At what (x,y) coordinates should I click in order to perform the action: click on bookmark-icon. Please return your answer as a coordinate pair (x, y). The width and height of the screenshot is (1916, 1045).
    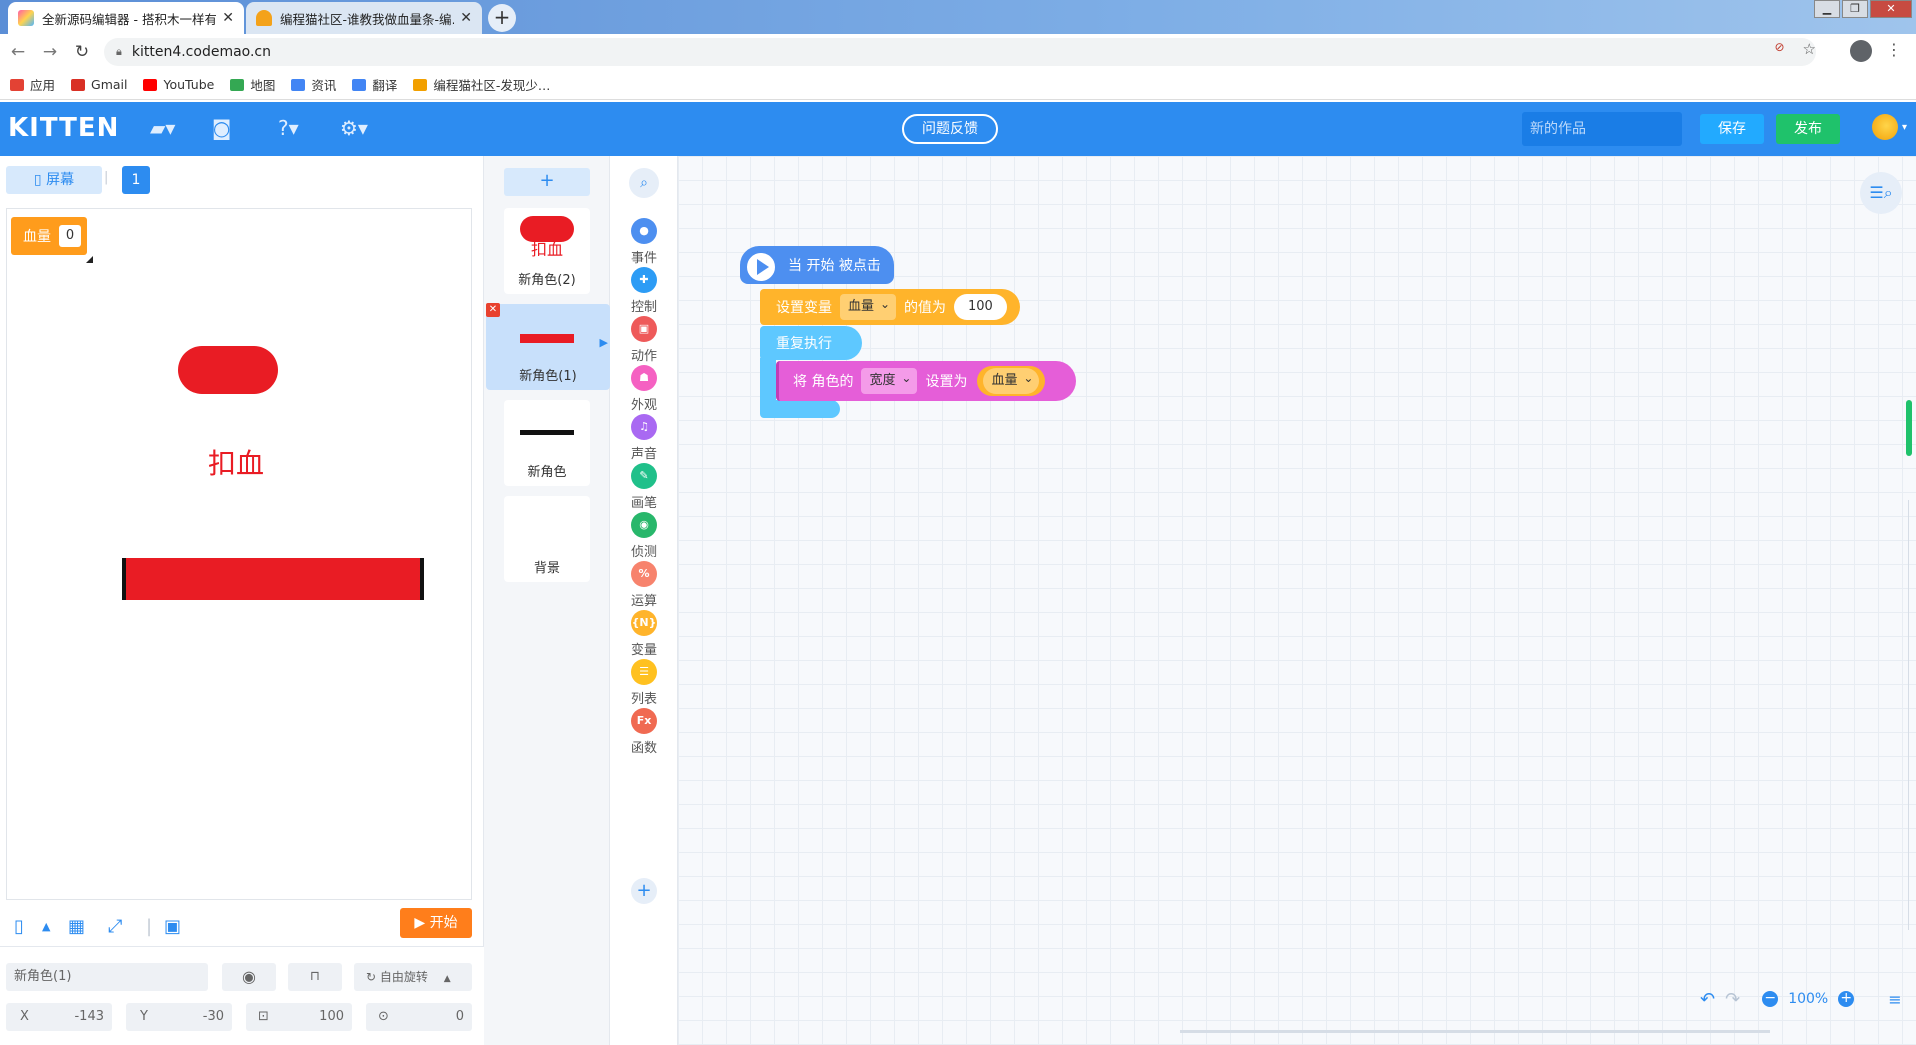
    Looking at the image, I should click on (359, 84).